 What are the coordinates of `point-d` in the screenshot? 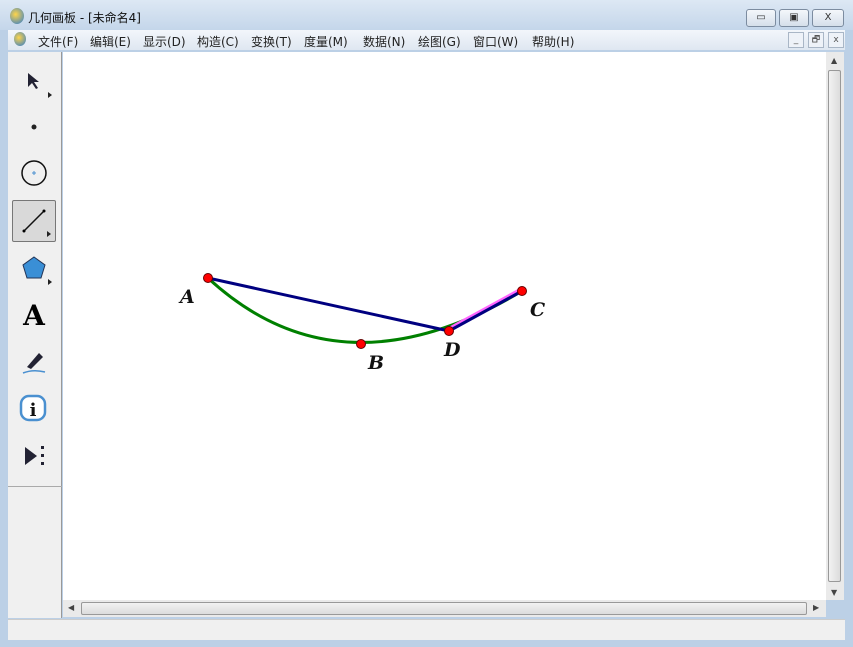 It's located at (449, 331).